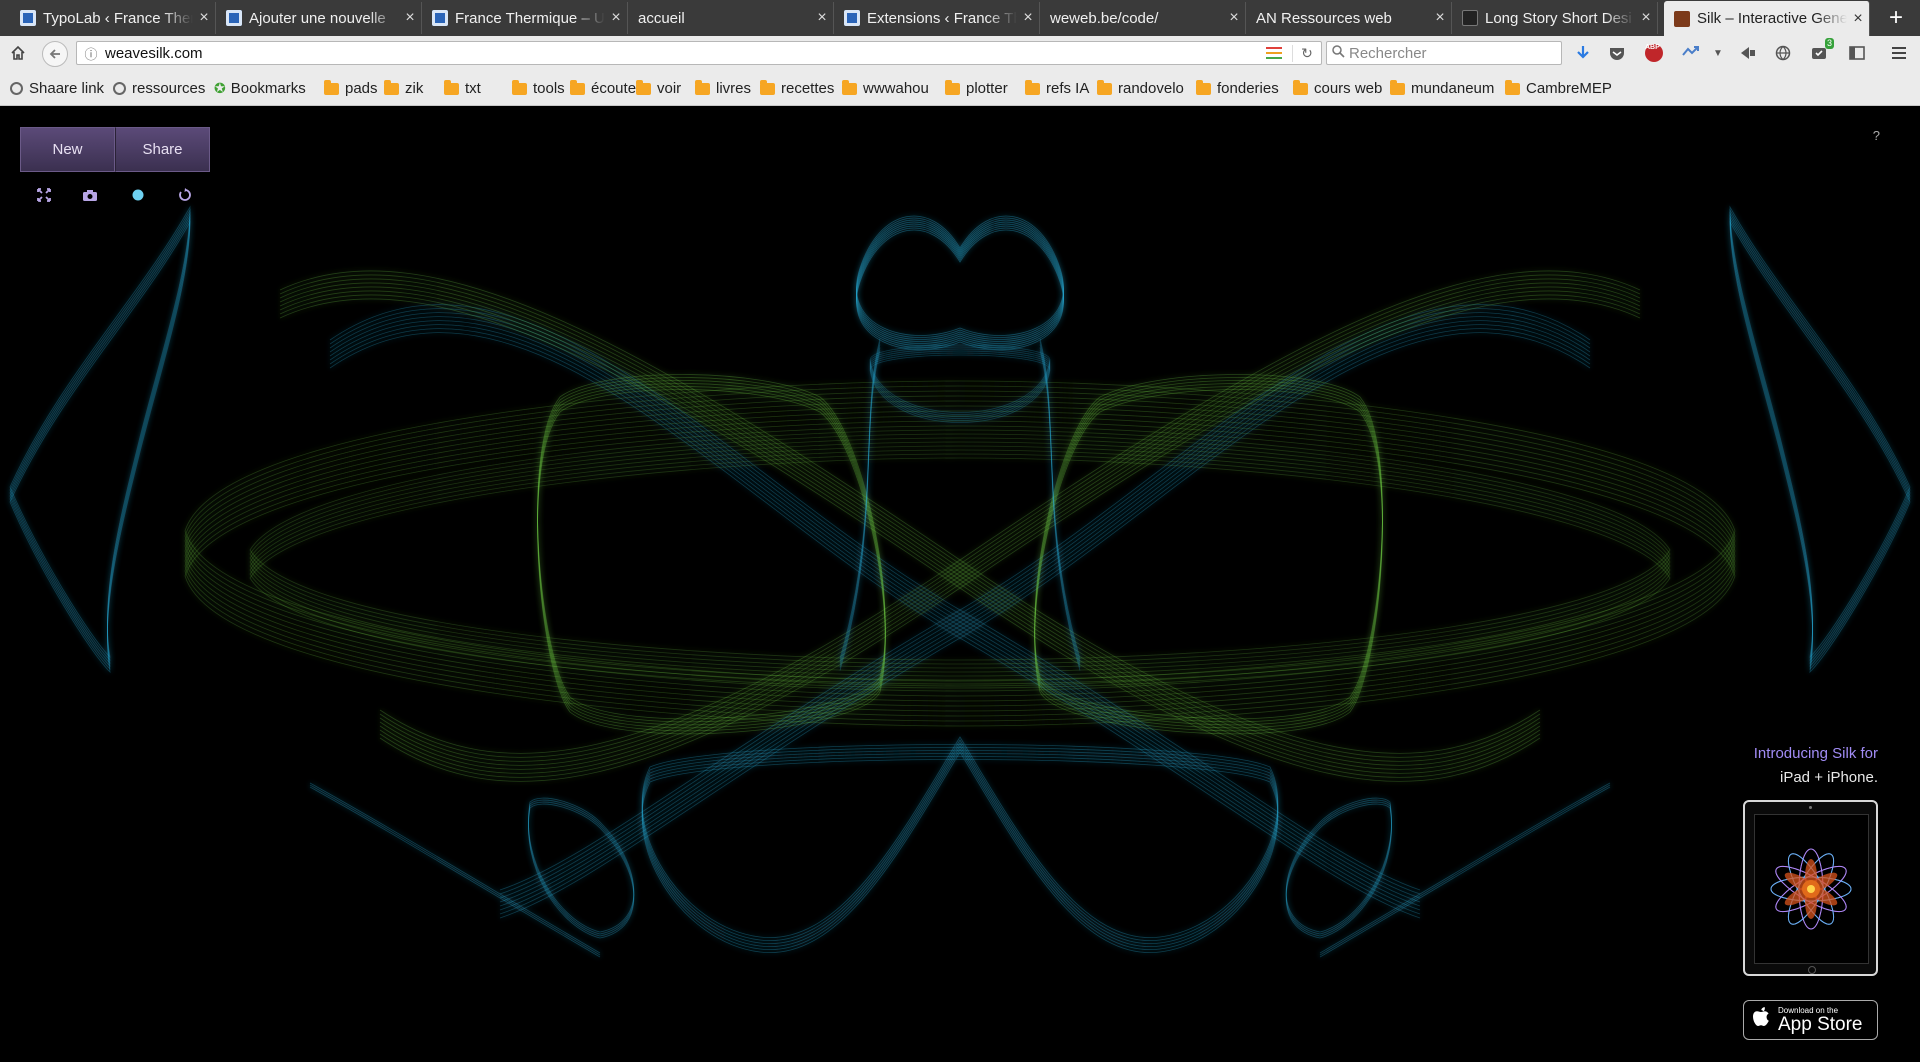 The width and height of the screenshot is (1920, 1062). I want to click on tab-title: Extensions ‹ France Th, so click(942, 18).